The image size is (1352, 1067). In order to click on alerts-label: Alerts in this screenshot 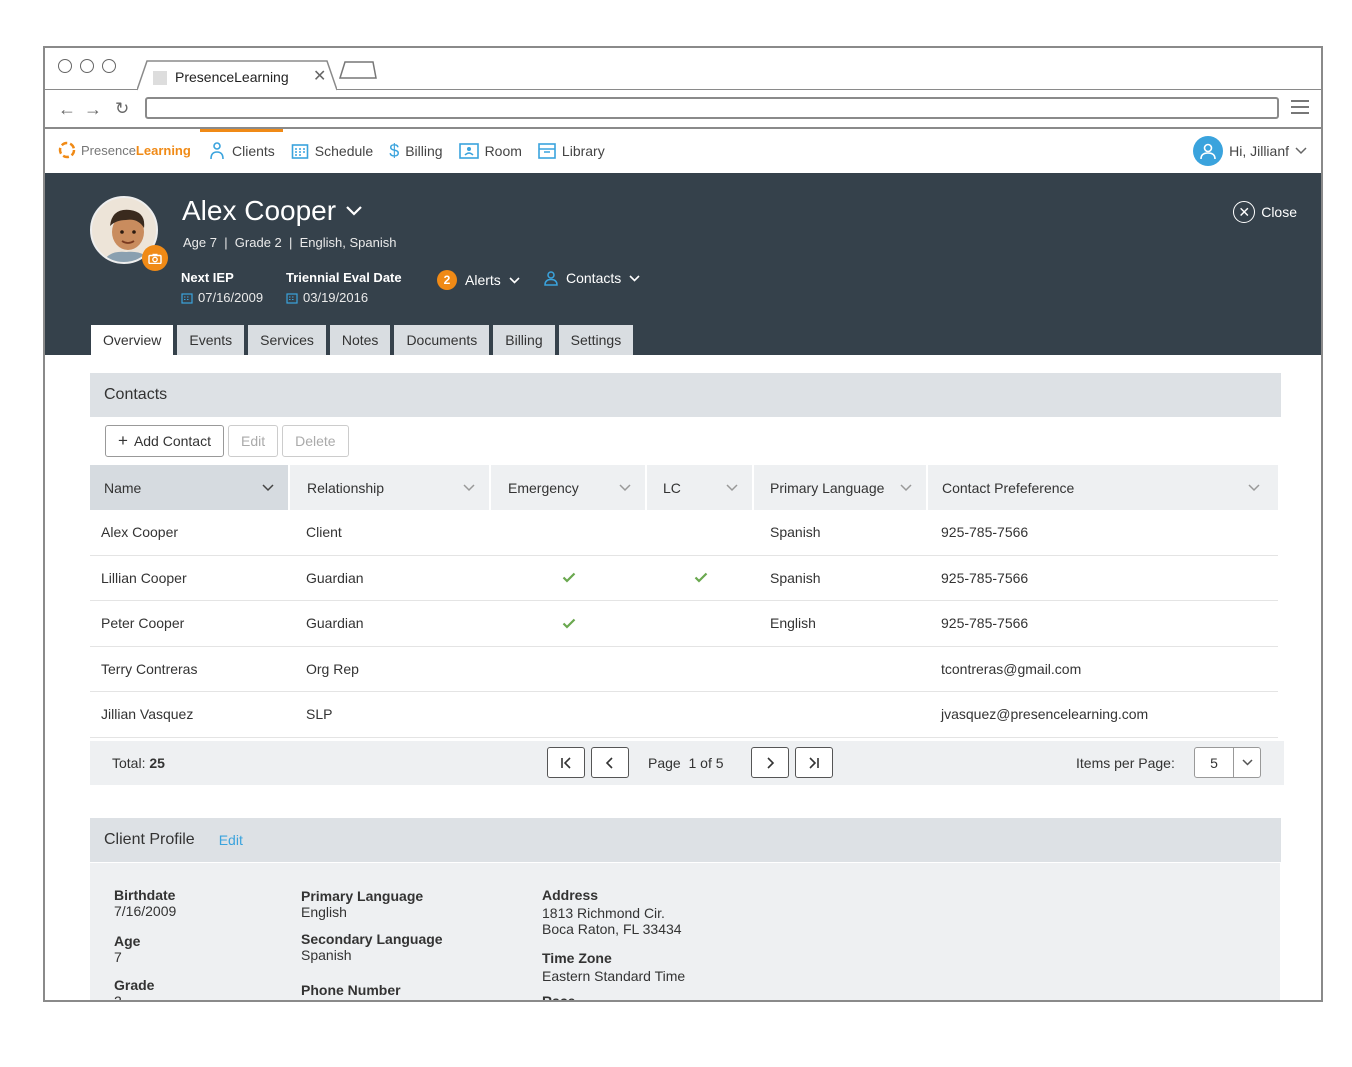, I will do `click(483, 280)`.